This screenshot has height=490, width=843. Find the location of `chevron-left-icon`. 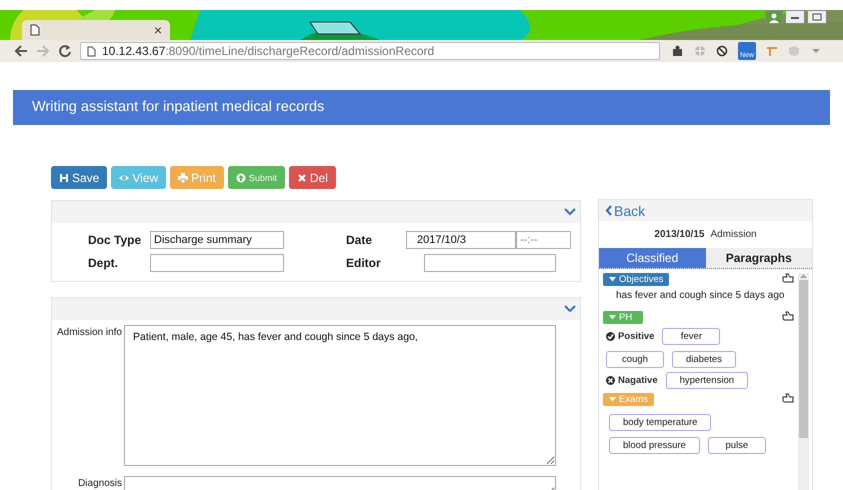

chevron-left-icon is located at coordinates (608, 210).